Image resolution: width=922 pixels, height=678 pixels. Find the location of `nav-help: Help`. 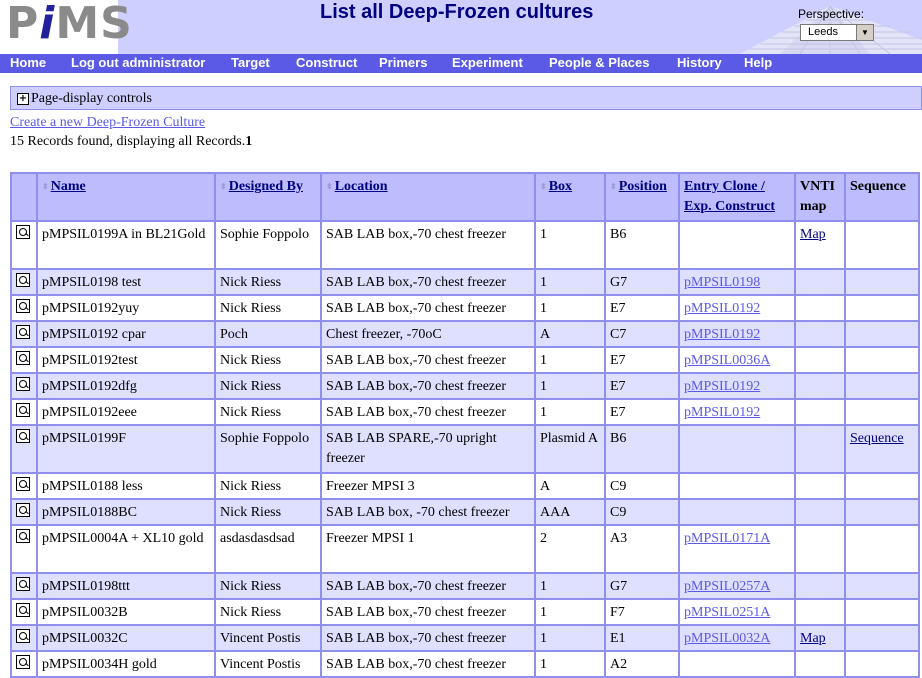

nav-help: Help is located at coordinates (758, 62).